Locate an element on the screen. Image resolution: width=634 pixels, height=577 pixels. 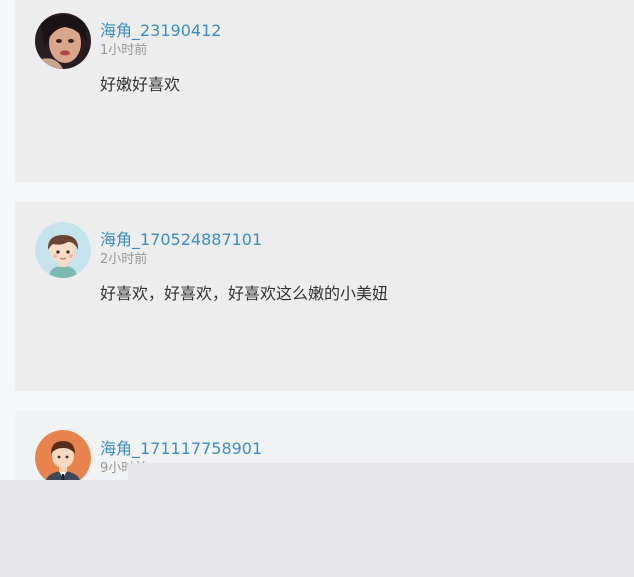
cartoon-man-suit-avatar-icon is located at coordinates (63, 458).